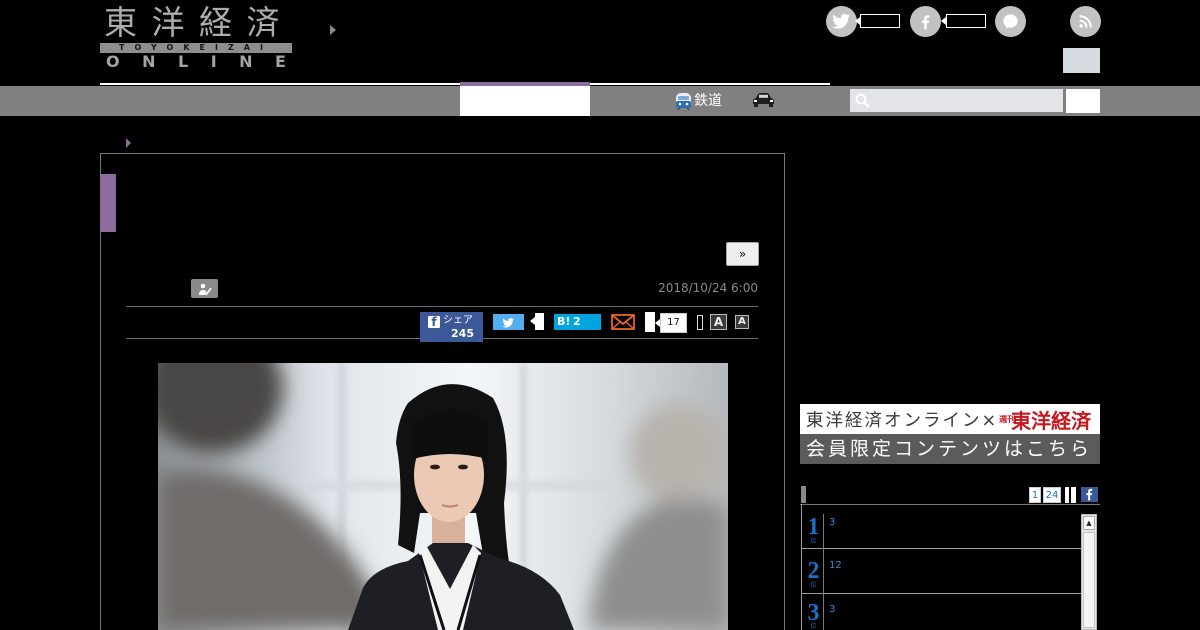 This screenshot has height=630, width=1200. I want to click on nav-item-car, so click(763, 100).